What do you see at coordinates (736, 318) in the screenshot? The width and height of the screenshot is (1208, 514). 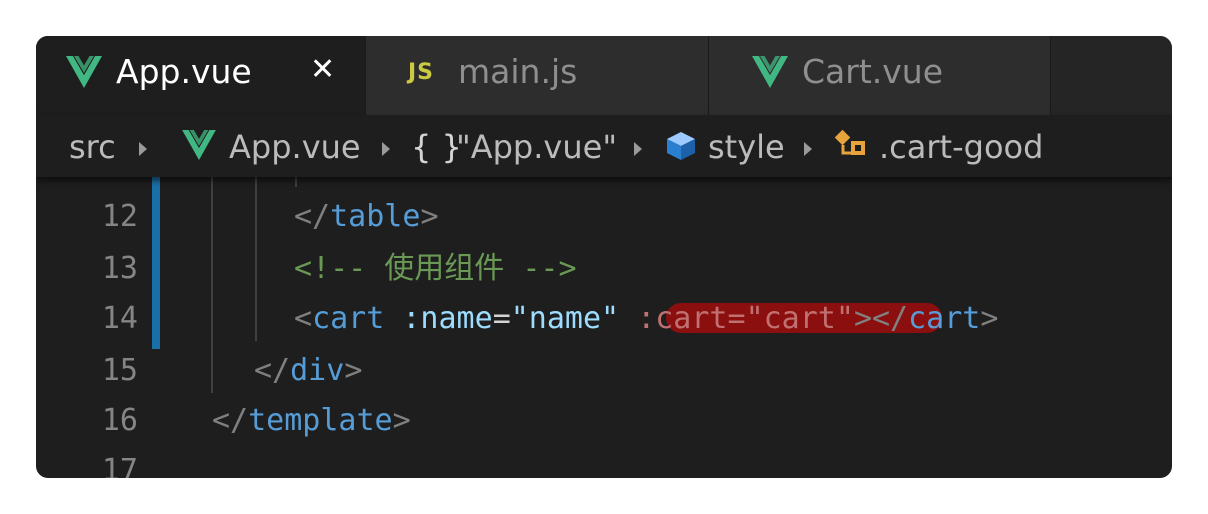 I see `error-token: =` at bounding box center [736, 318].